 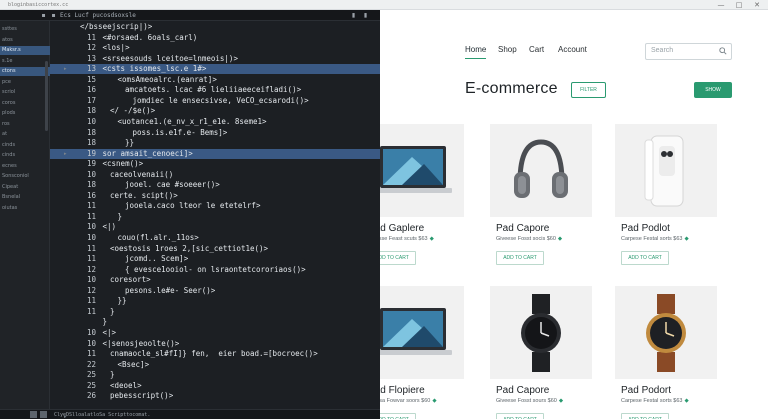 I want to click on code-line: pesons.le#e- Seer()>, so click(x=170, y=291).